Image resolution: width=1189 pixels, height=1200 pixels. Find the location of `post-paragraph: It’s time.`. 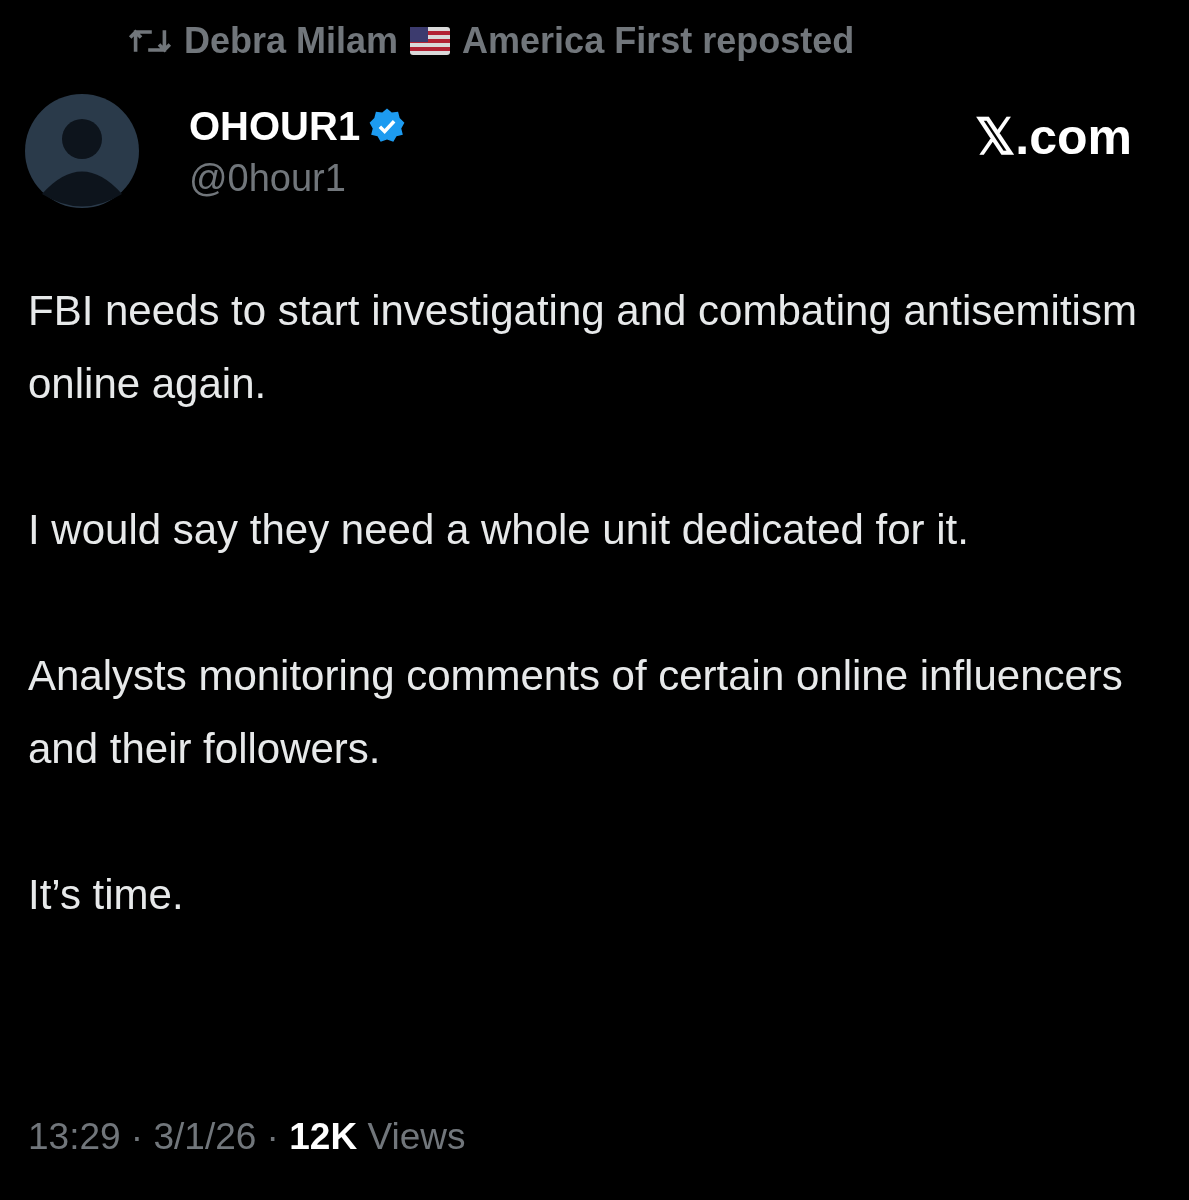

post-paragraph: It’s time. is located at coordinates (106, 895).